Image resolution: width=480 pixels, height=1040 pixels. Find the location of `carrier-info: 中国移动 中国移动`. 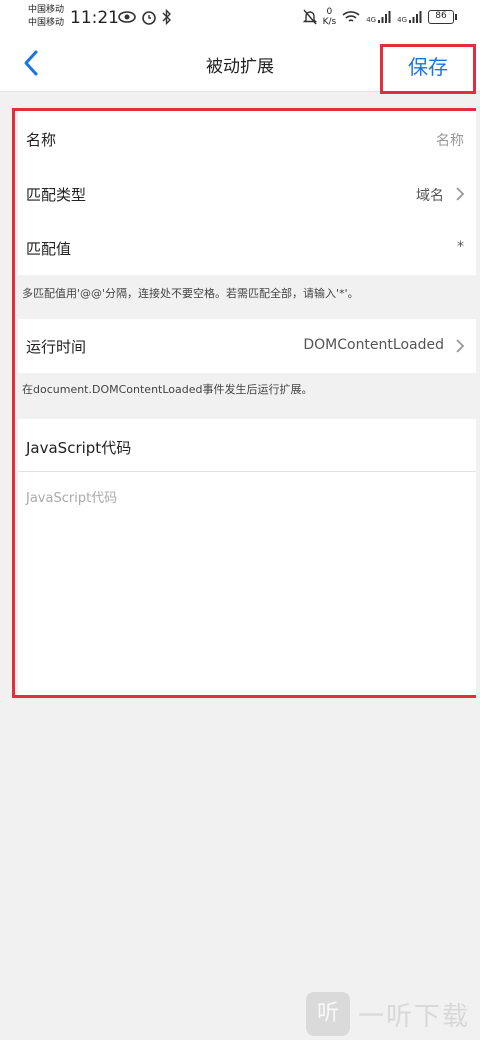

carrier-info: 中国移动 中国移动 is located at coordinates (46, 17).